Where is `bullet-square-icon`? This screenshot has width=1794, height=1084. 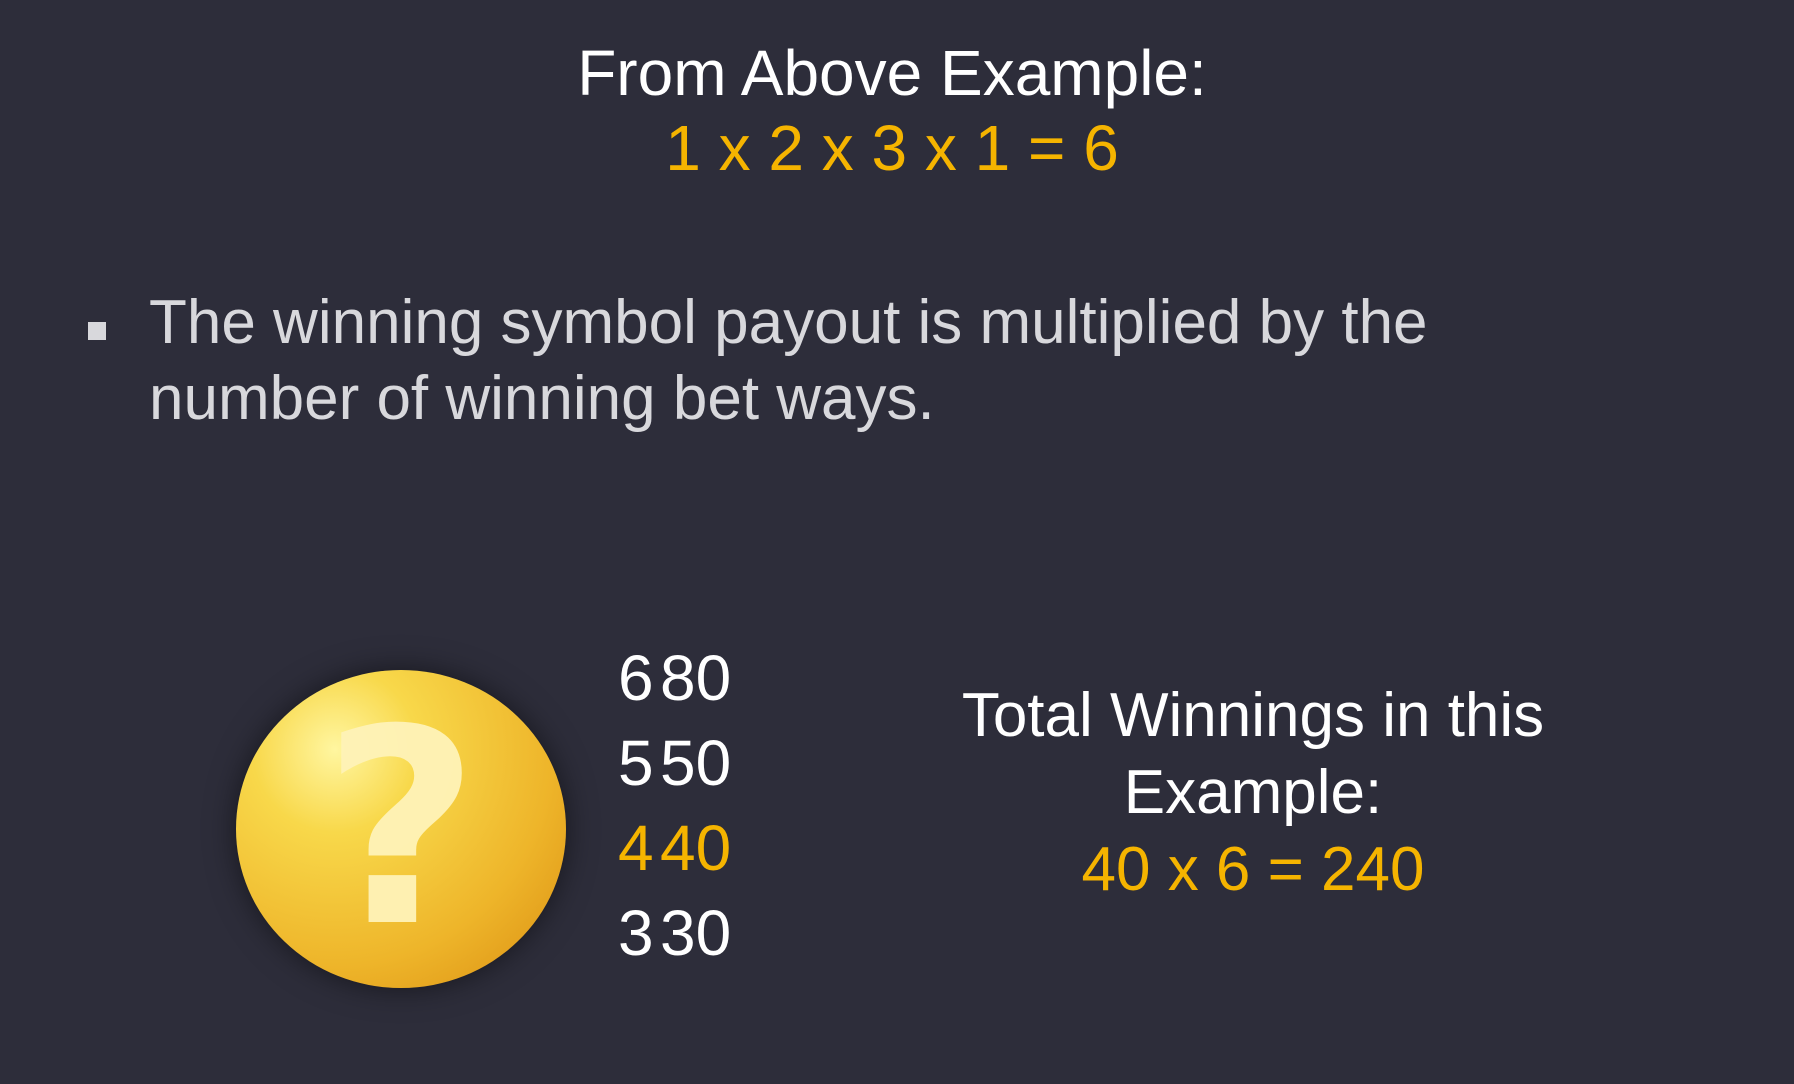 bullet-square-icon is located at coordinates (97, 331).